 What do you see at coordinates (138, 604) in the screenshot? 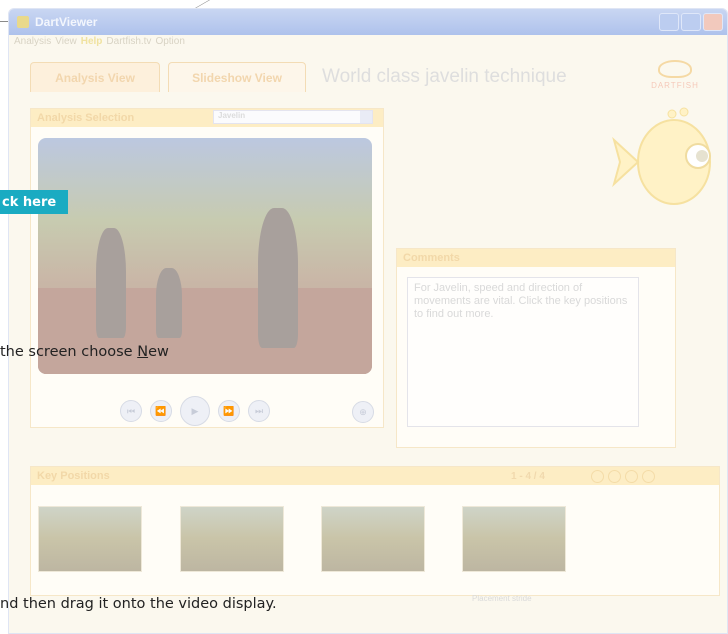
I see `instruction-line-2: nd then drag it onto the video display.` at bounding box center [138, 604].